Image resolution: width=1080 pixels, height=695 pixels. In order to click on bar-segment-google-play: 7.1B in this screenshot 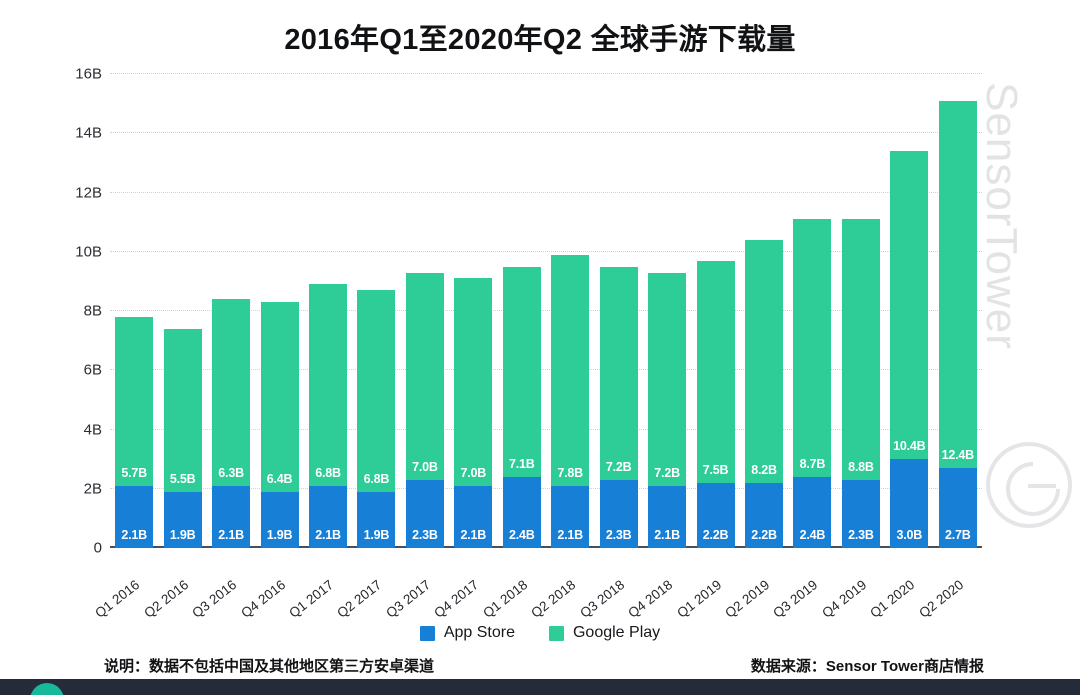, I will do `click(521, 371)`.